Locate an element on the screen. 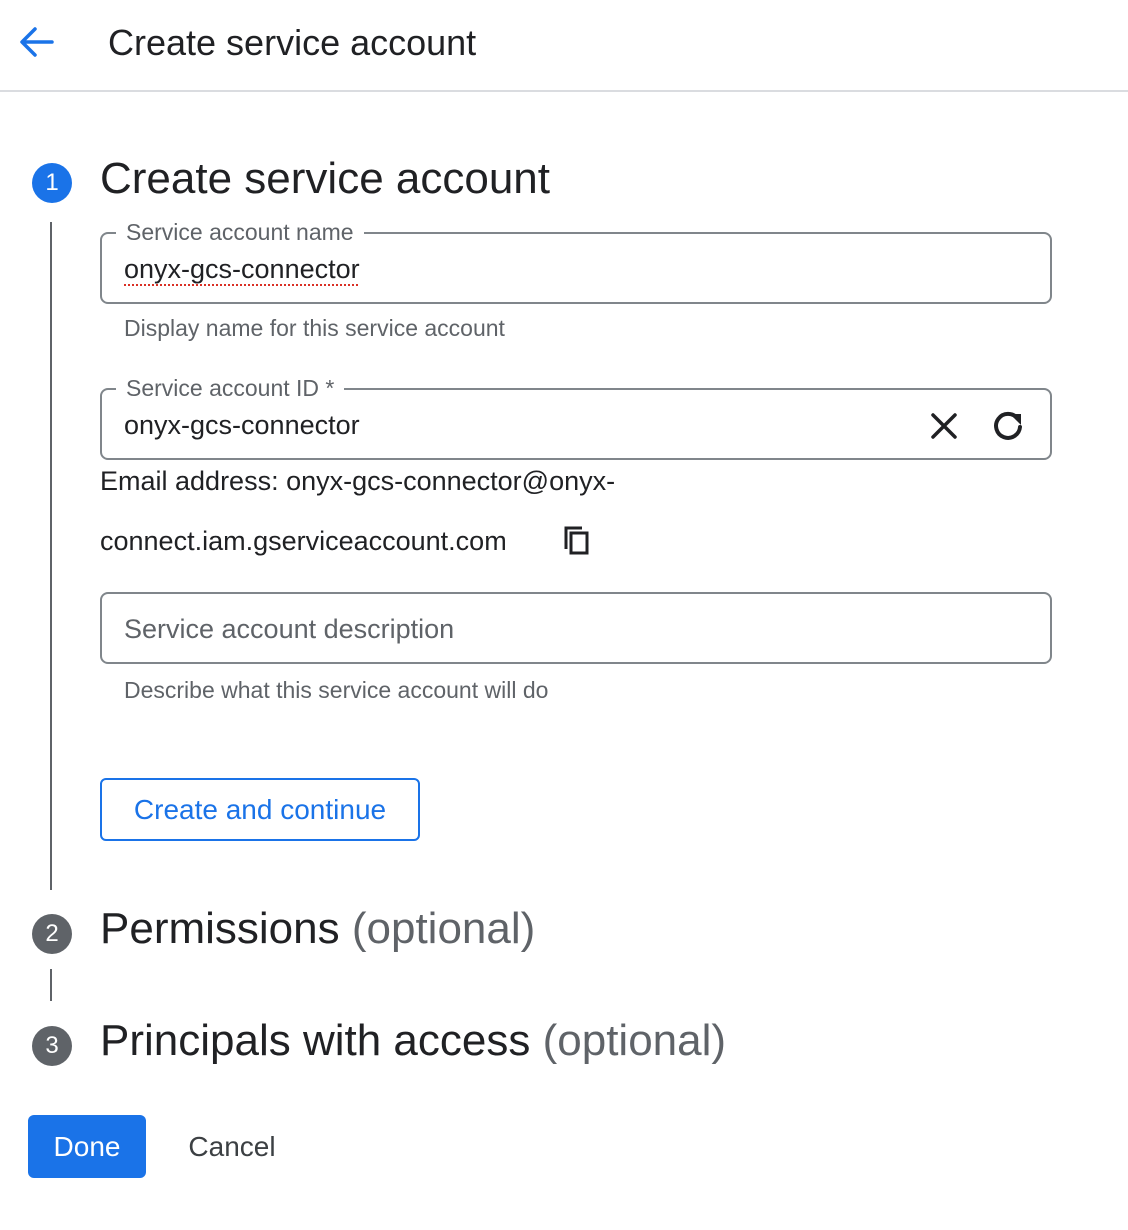 The height and width of the screenshot is (1230, 1128). step-1-title: Create service account is located at coordinates (325, 179).